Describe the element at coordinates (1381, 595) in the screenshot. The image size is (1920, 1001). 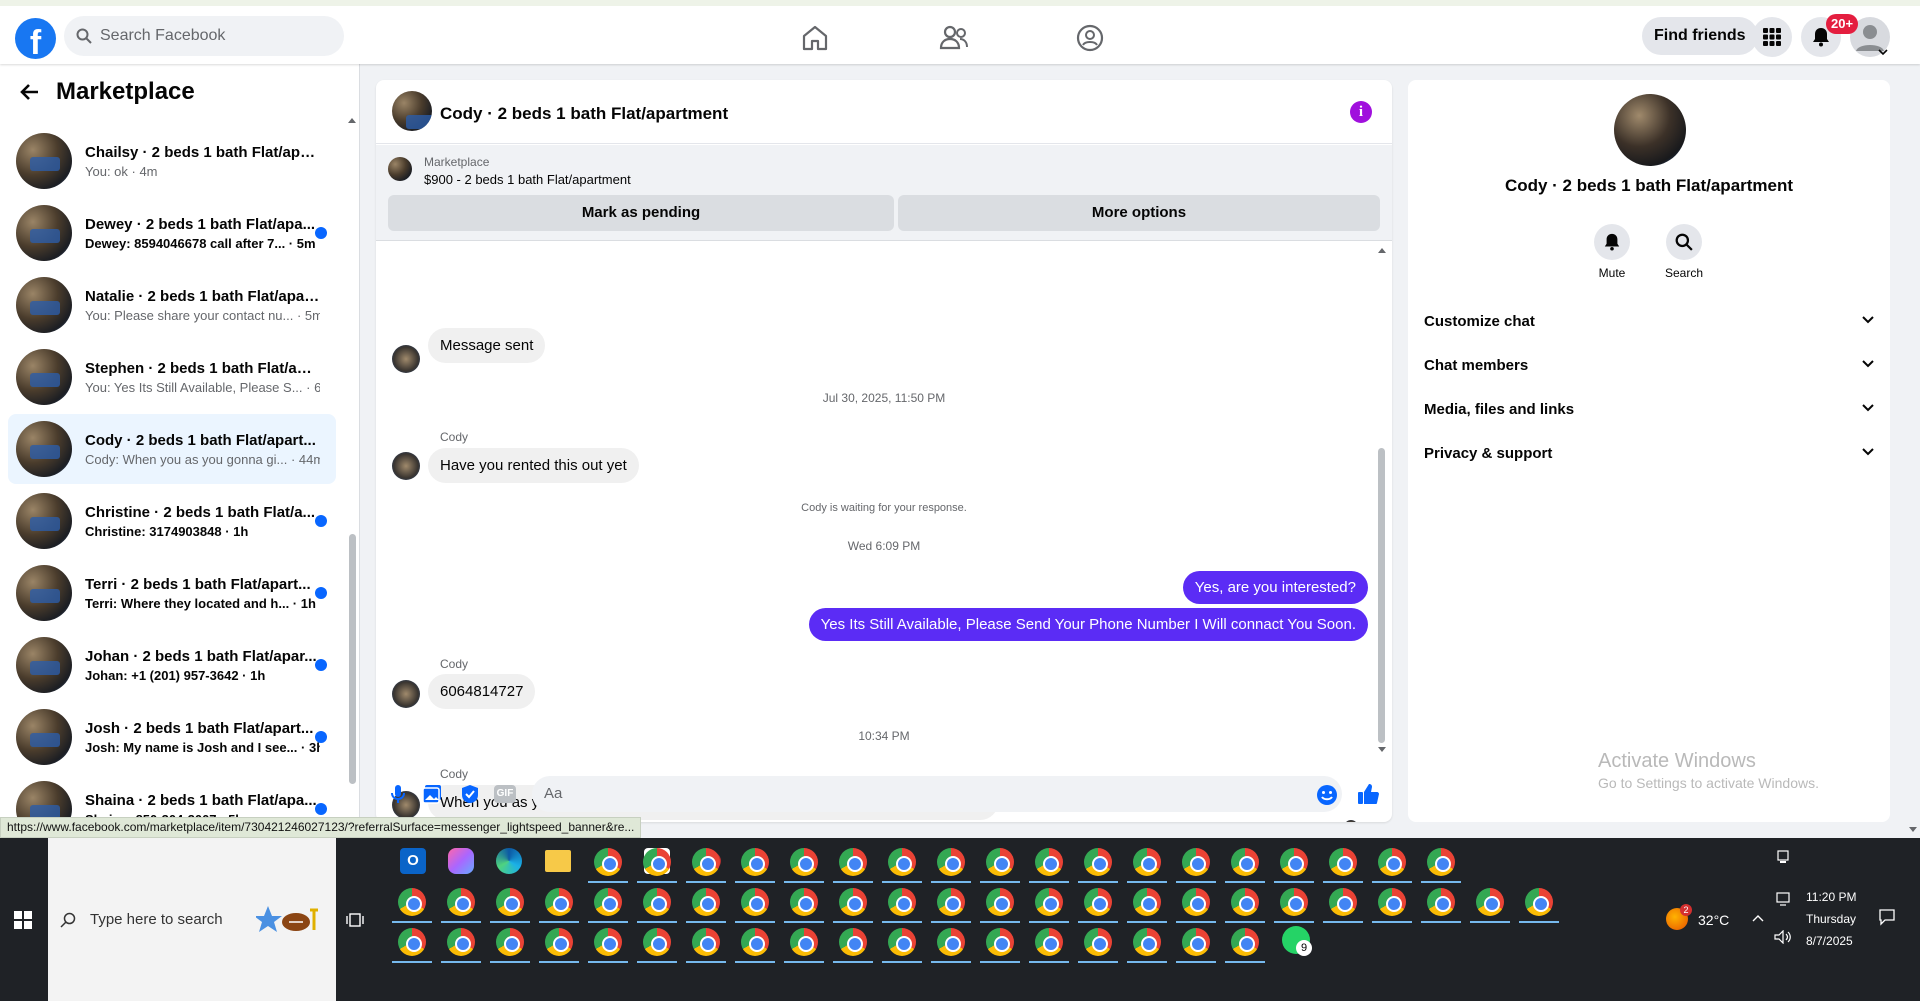
I see `chat-scrollbar` at that location.